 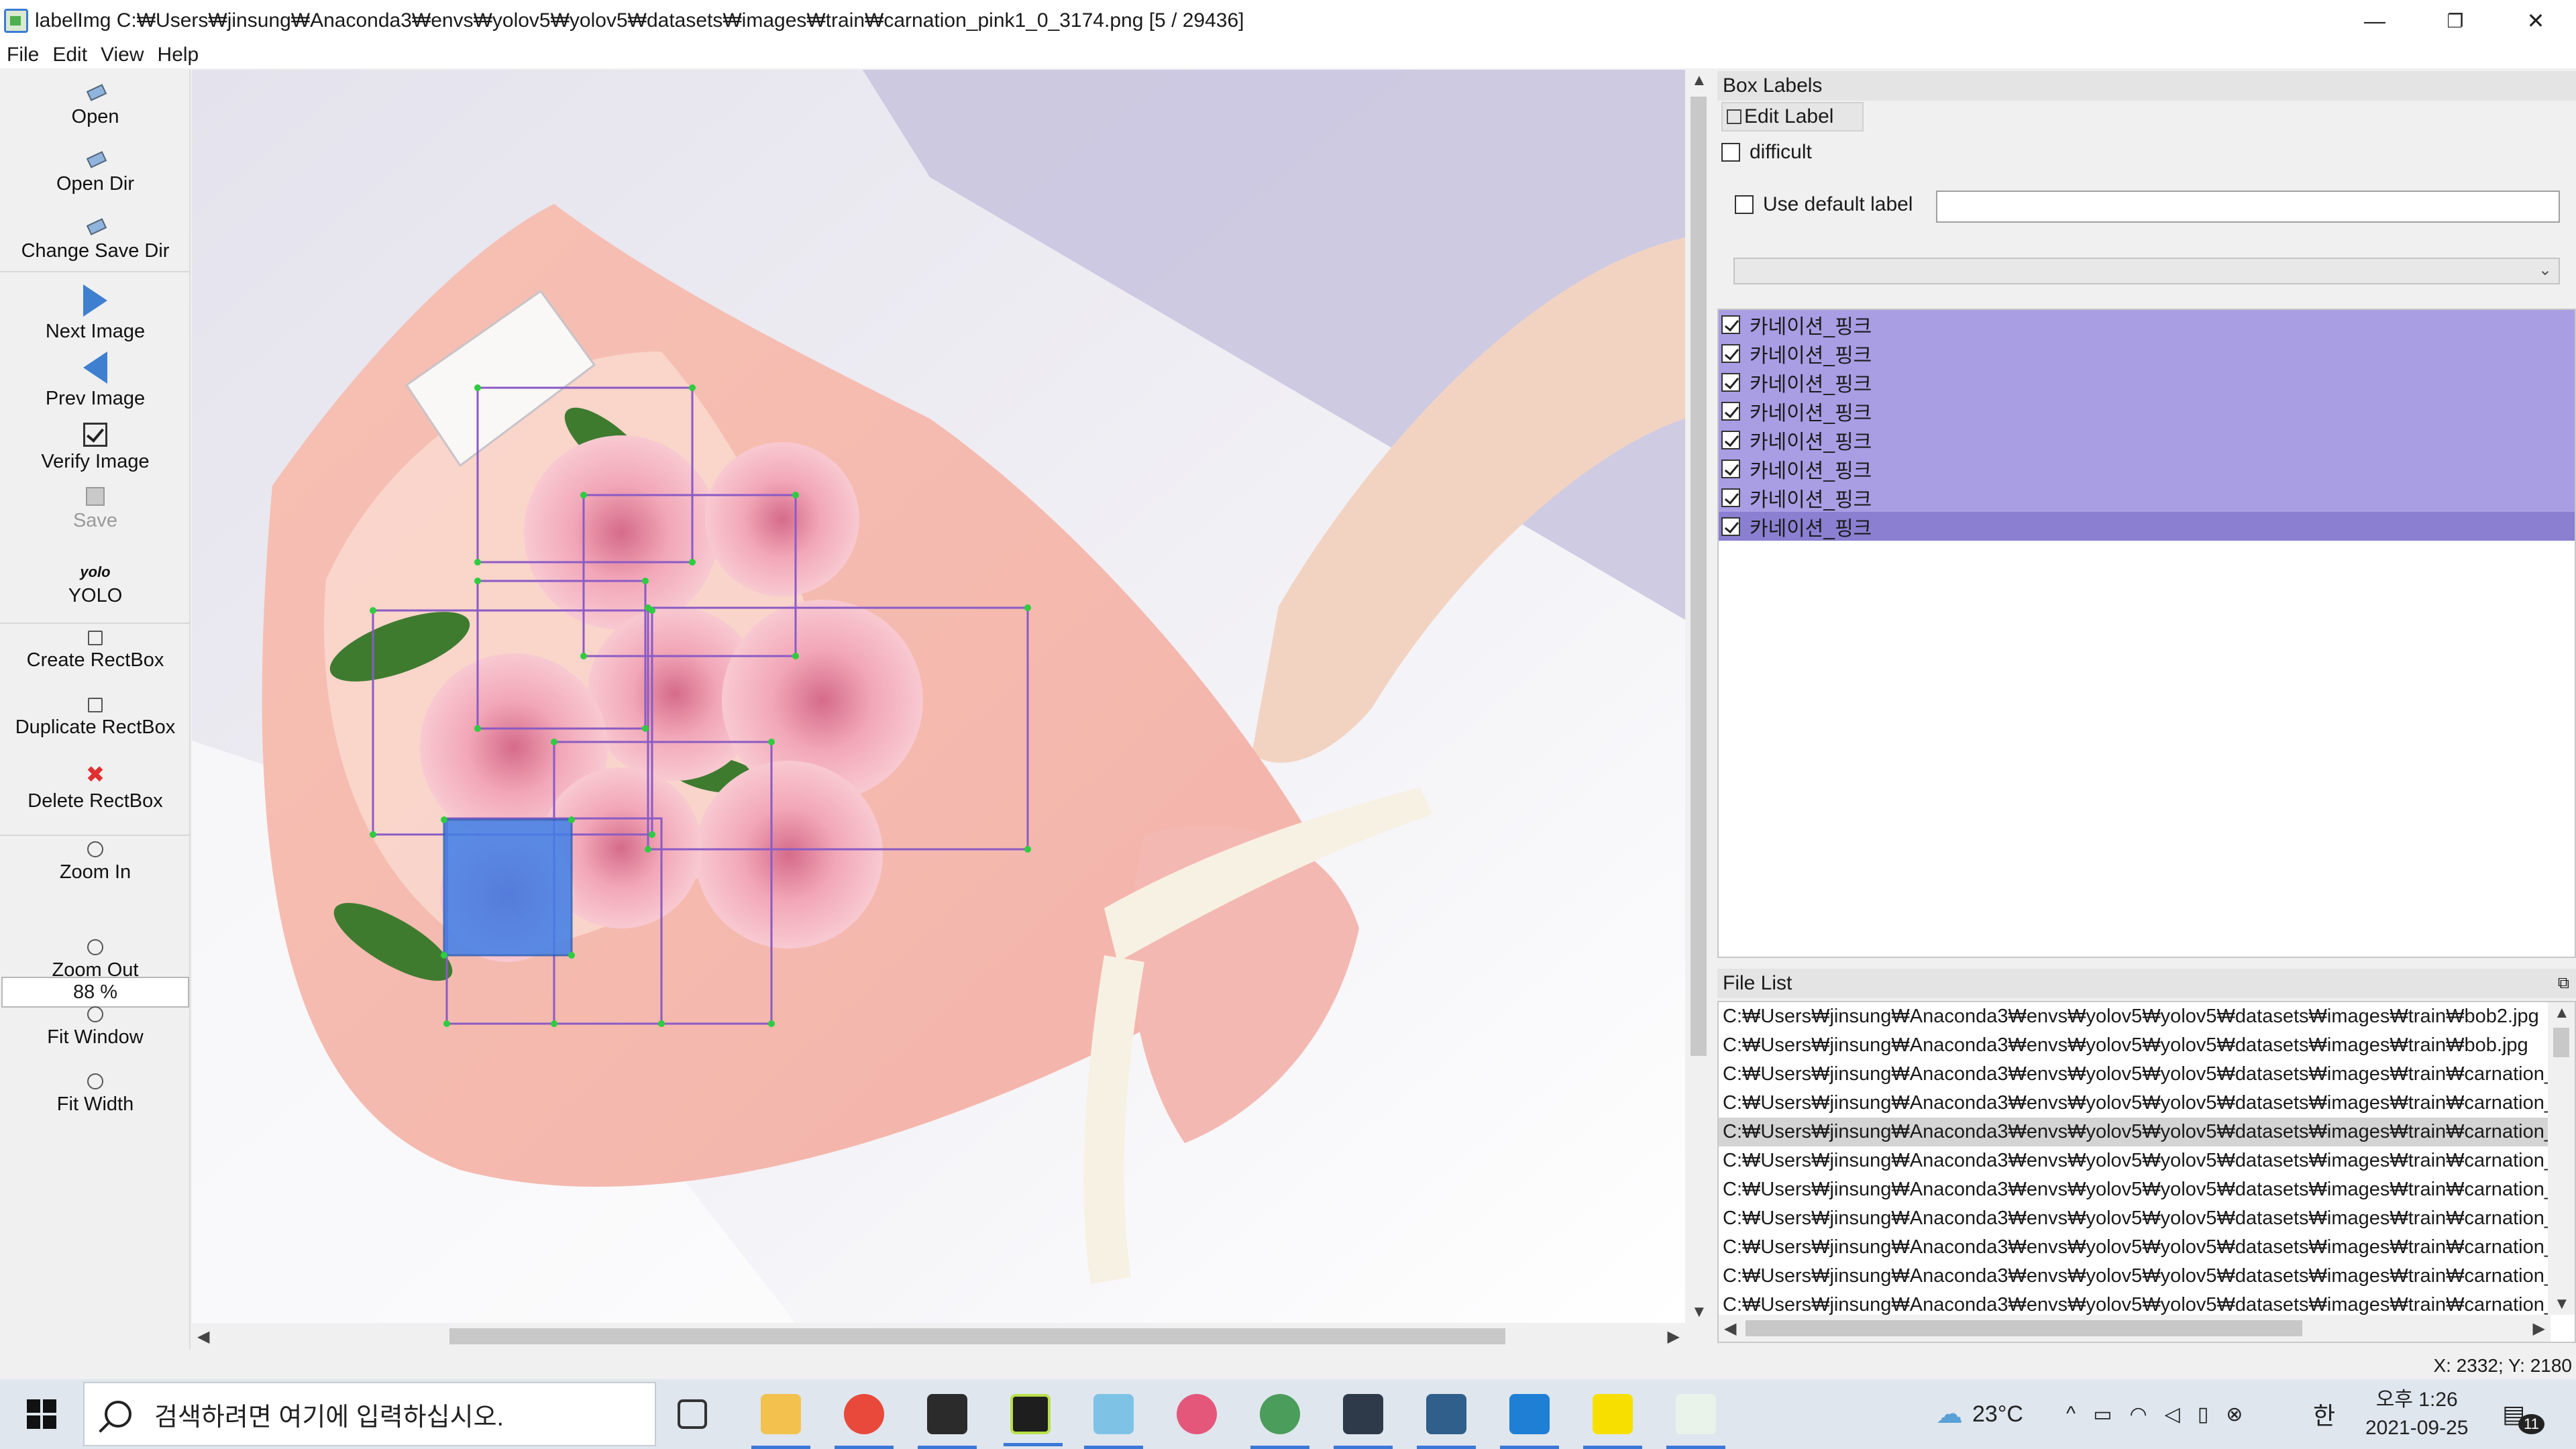 What do you see at coordinates (977, 1336) in the screenshot?
I see `canvas-hscroll-thumb` at bounding box center [977, 1336].